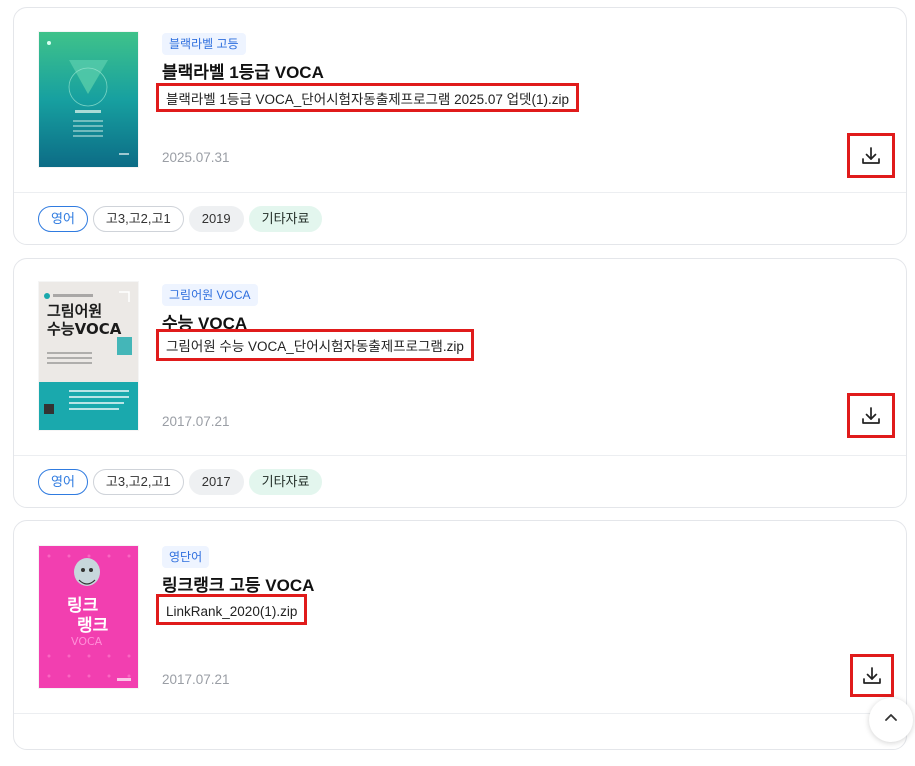  What do you see at coordinates (204, 44) in the screenshot?
I see `series-badge: 블랙라벨 고등` at bounding box center [204, 44].